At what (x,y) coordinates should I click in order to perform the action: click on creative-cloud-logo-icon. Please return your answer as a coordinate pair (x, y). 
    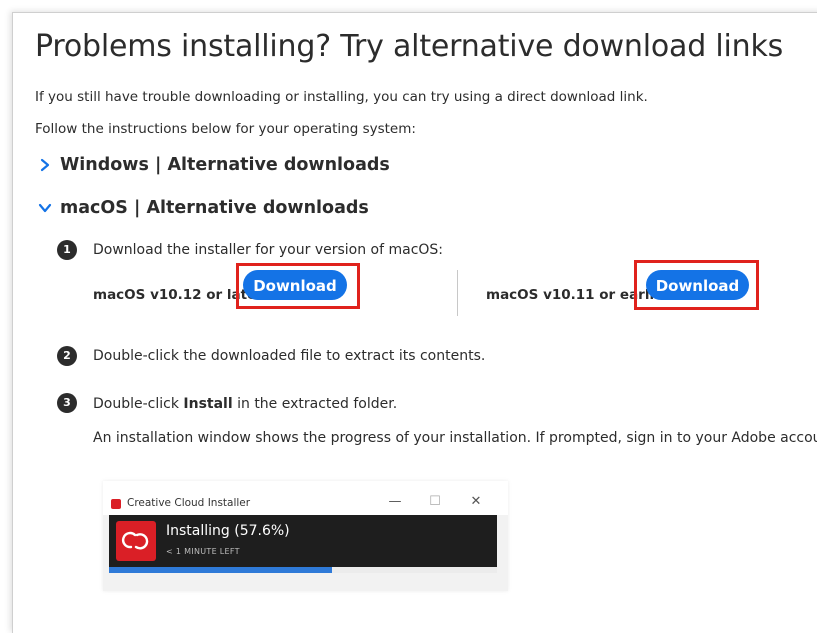
    Looking at the image, I should click on (136, 541).